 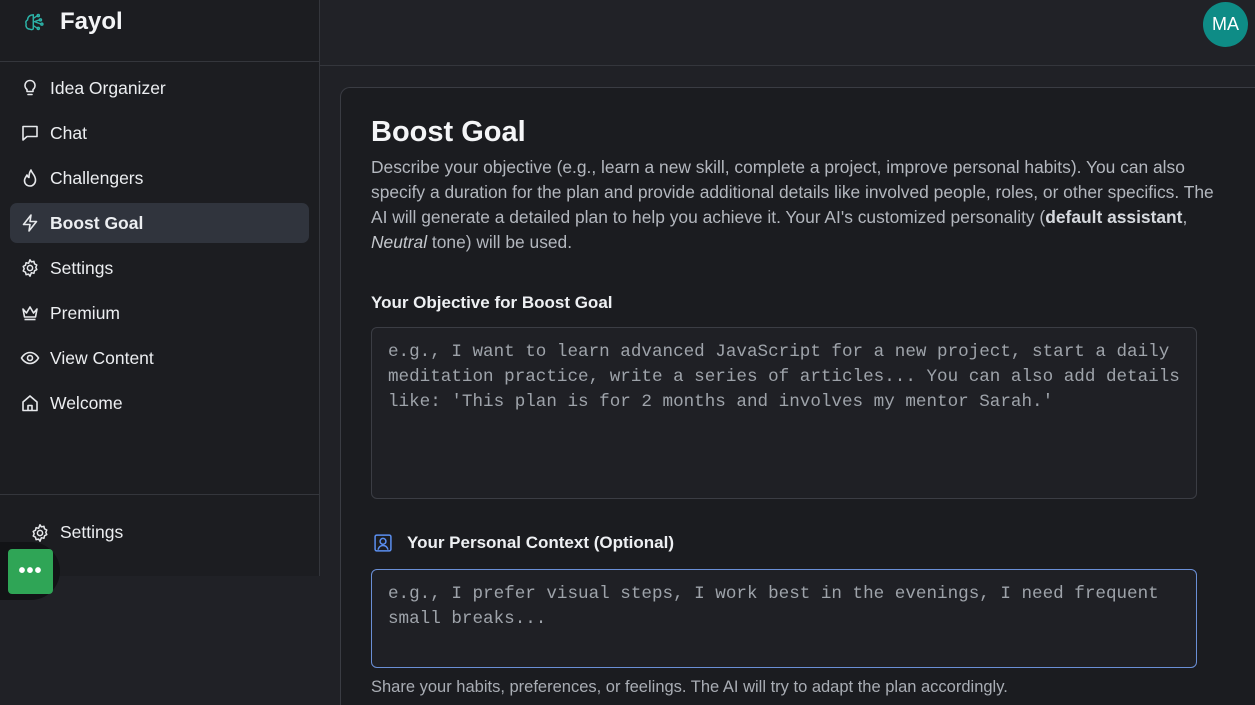 What do you see at coordinates (1114, 217) in the screenshot?
I see `personality-name: default assistant` at bounding box center [1114, 217].